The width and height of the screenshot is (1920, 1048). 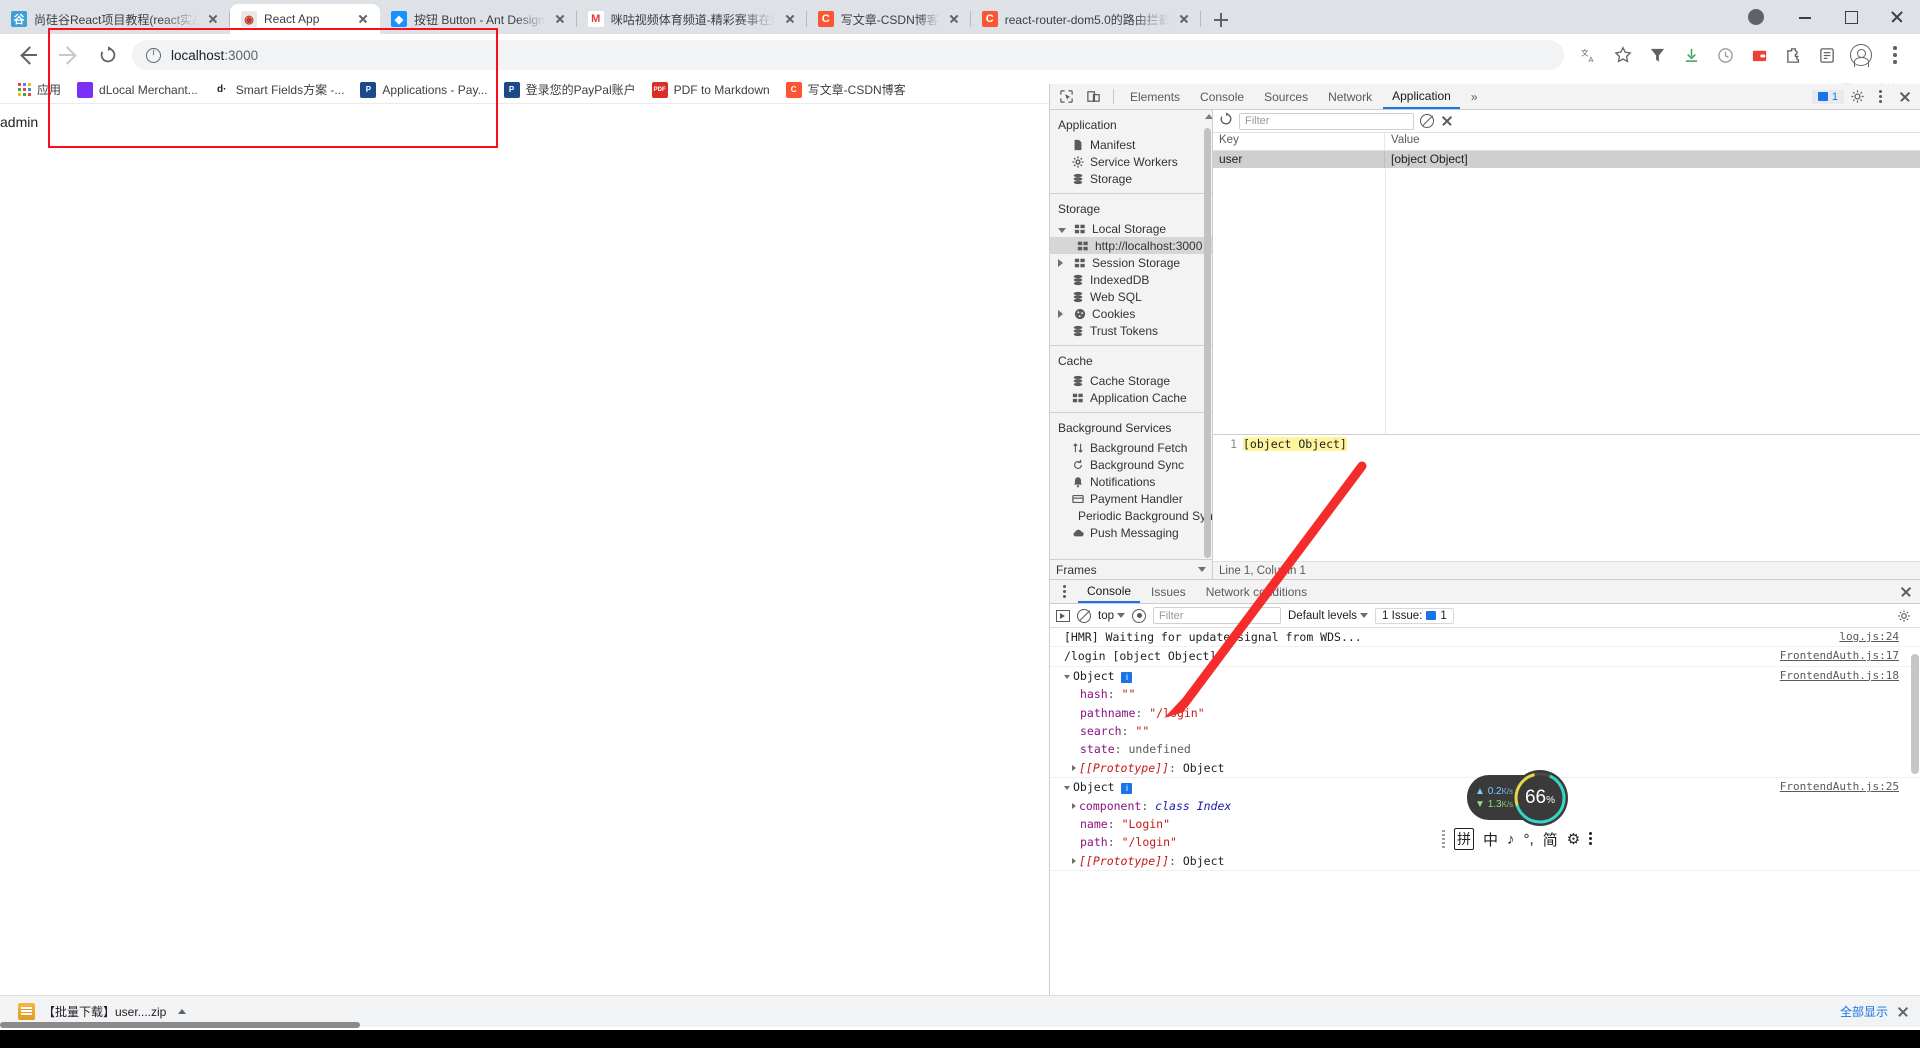 What do you see at coordinates (1086, 19) in the screenshot?
I see `browser-tab: C react-router-dom5.0的路由拦截` at bounding box center [1086, 19].